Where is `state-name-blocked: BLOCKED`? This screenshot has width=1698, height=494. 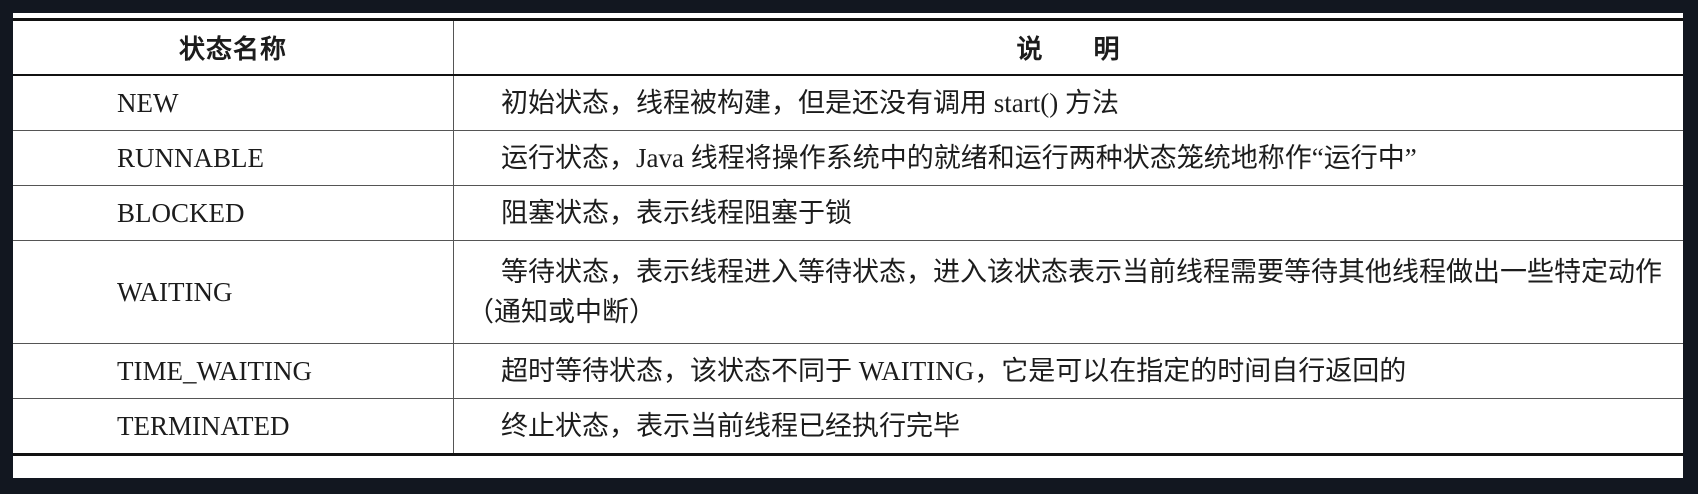
state-name-blocked: BLOCKED is located at coordinates (233, 213).